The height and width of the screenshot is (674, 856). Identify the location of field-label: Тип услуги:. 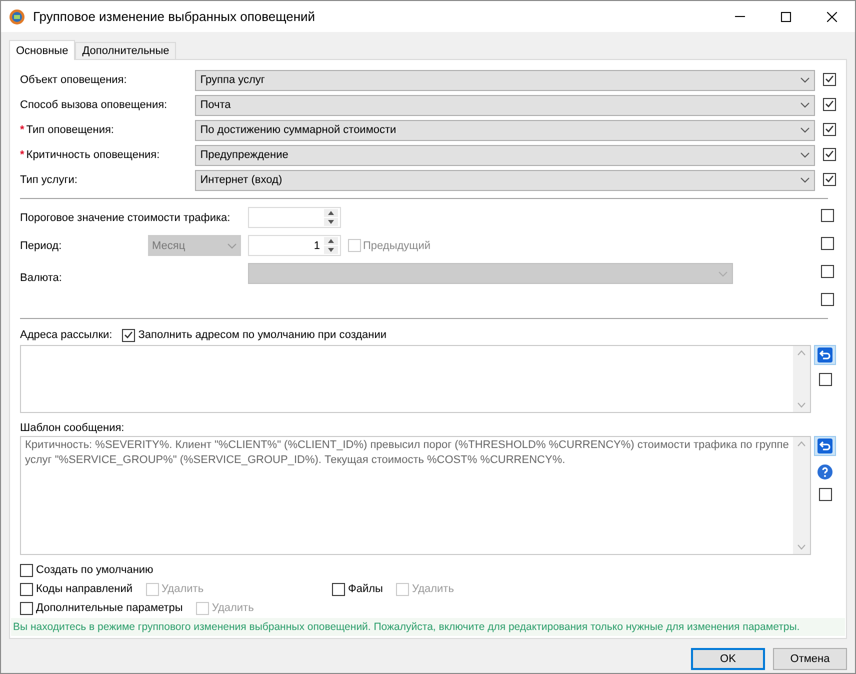
(49, 180).